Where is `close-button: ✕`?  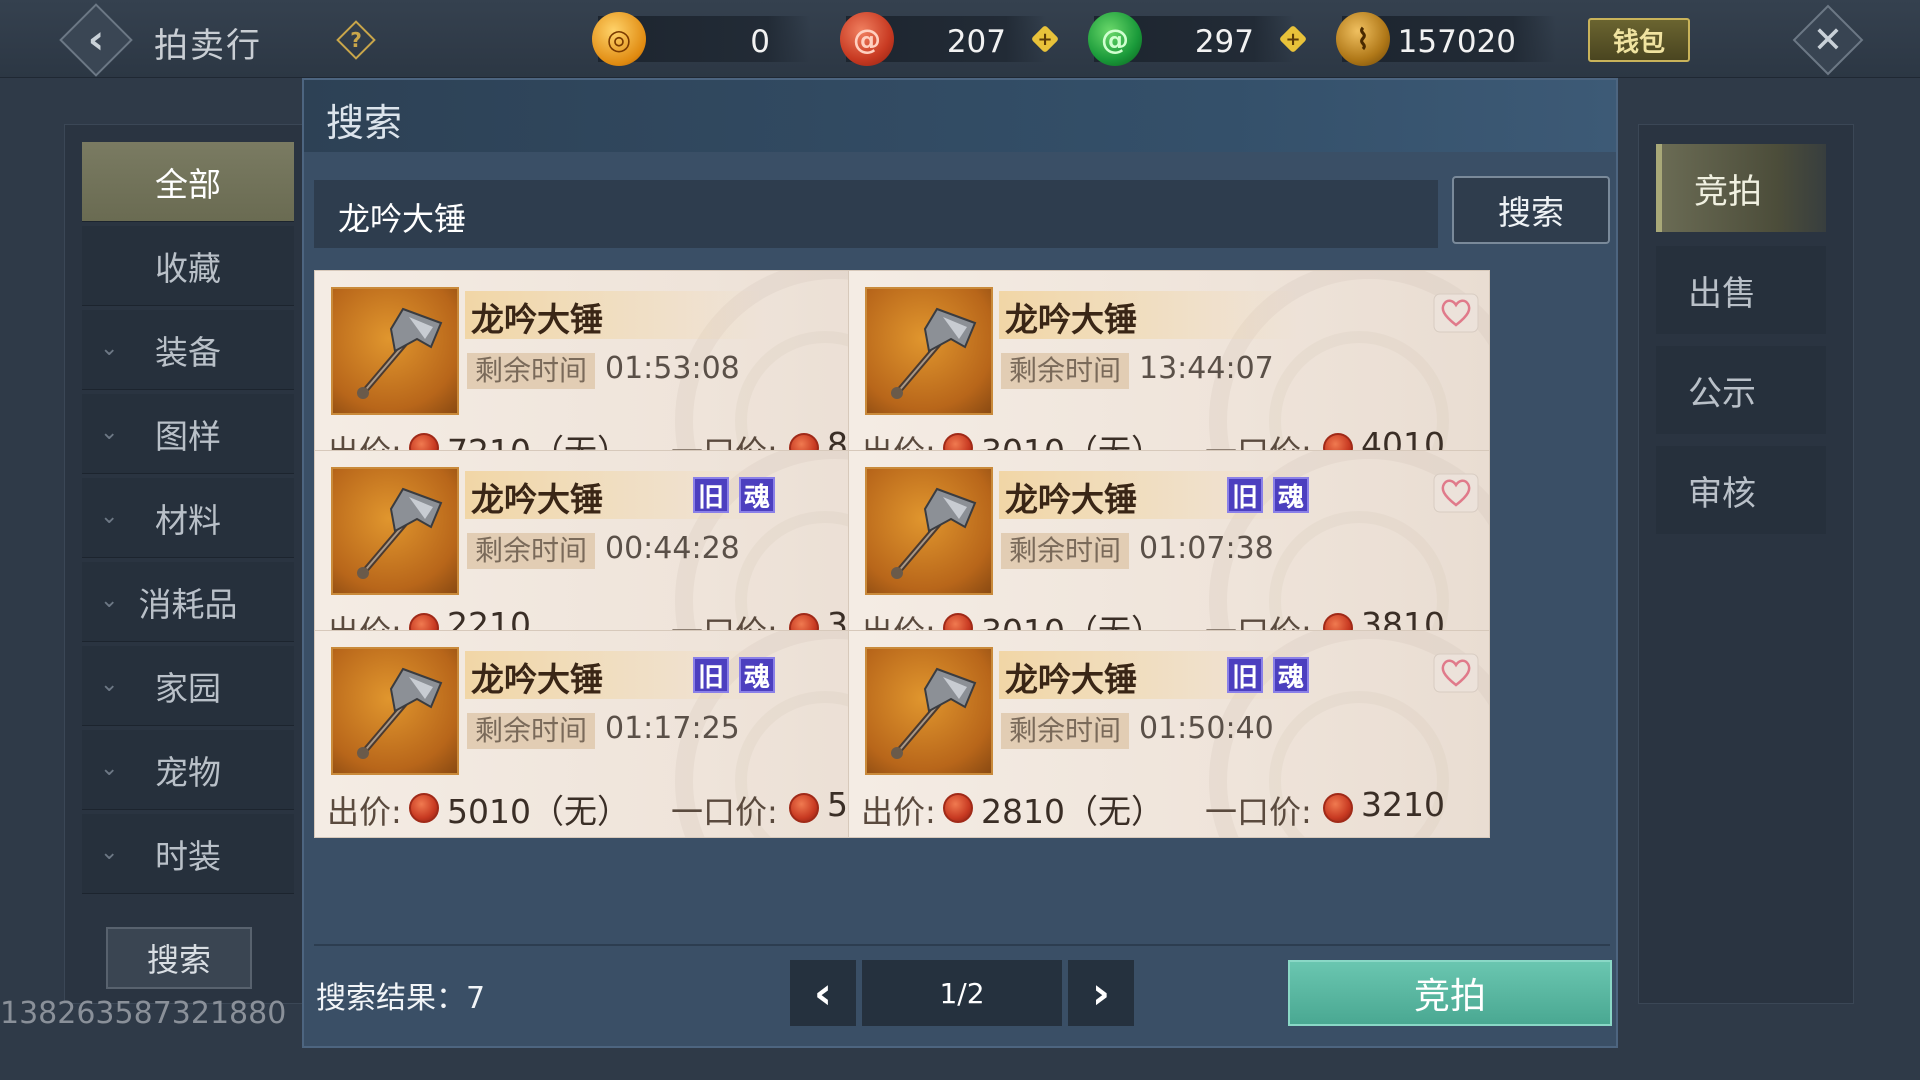
close-button: ✕ is located at coordinates (1828, 40).